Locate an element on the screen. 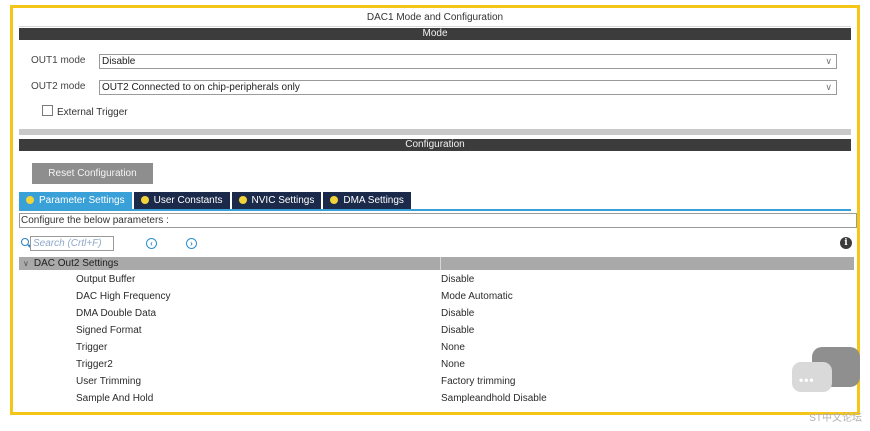 This screenshot has width=870, height=431. param-value: Factory trimming is located at coordinates (478, 381).